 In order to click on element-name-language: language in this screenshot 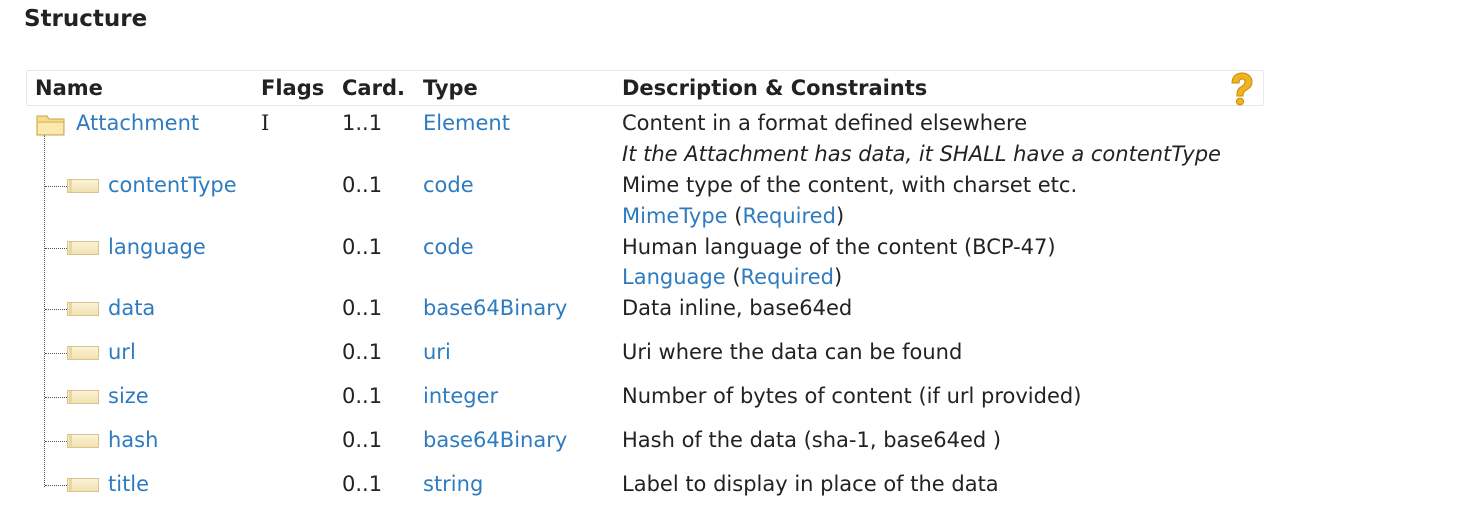, I will do `click(157, 247)`.